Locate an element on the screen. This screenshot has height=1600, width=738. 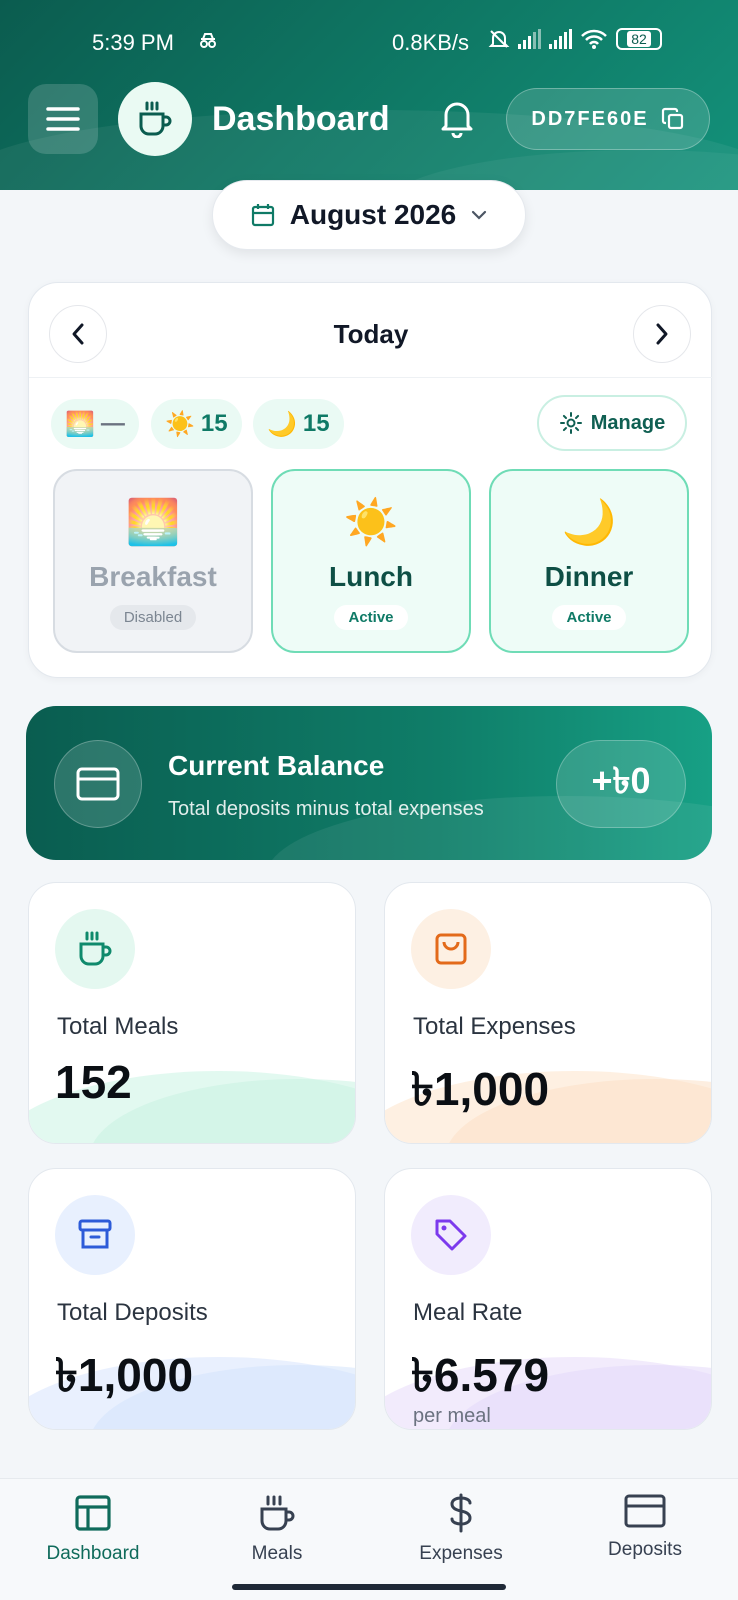
meal-toggle-lunch: ☀️ Lunch Active is located at coordinates (371, 561).